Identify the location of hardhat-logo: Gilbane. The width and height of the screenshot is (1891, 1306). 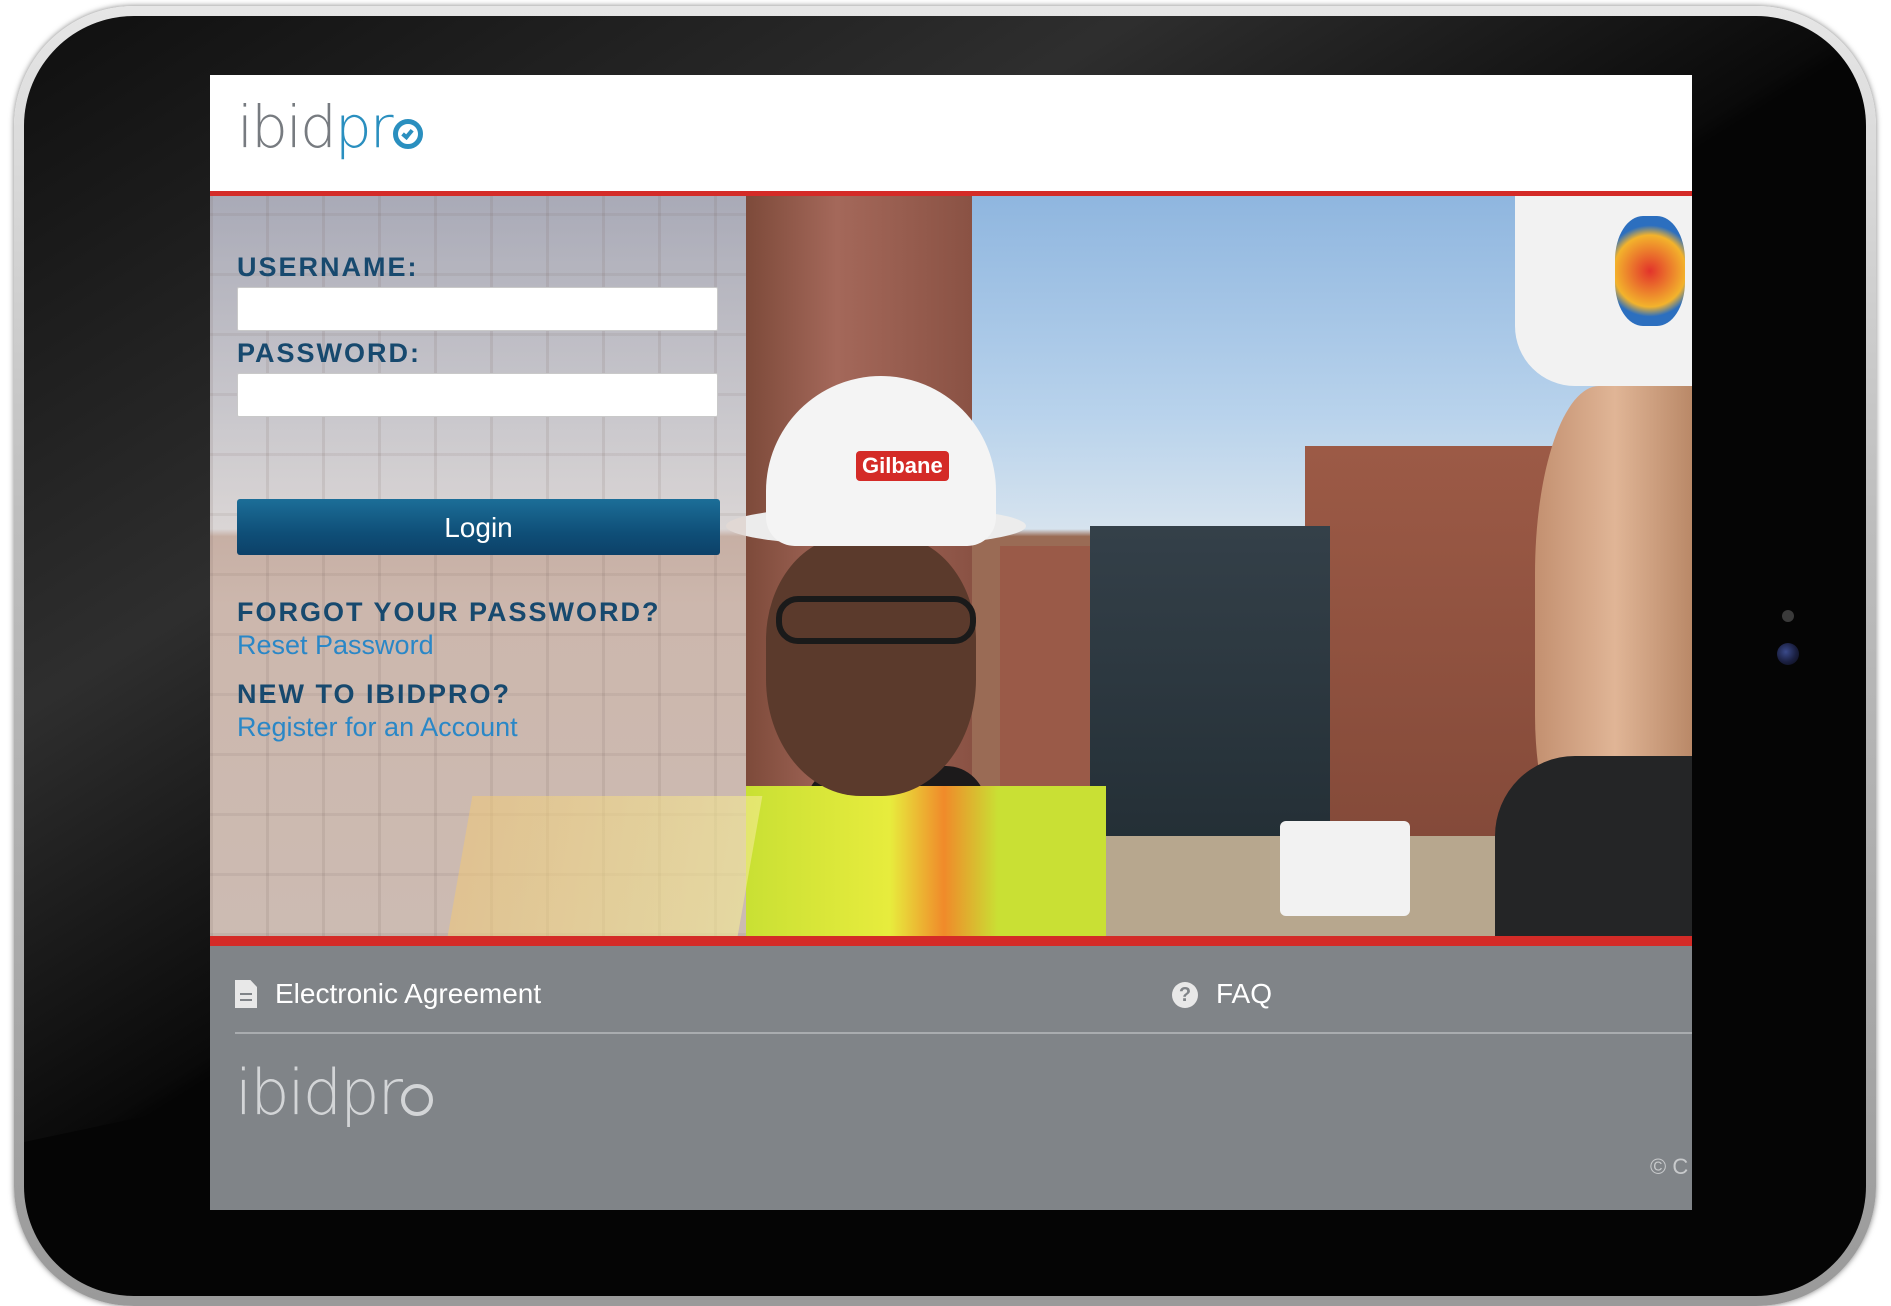
(902, 466).